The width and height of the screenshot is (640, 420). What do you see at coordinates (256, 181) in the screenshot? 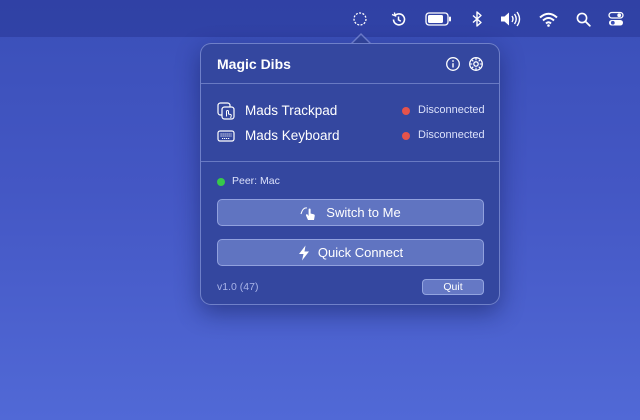
I see `peer-label: Peer: Mac` at bounding box center [256, 181].